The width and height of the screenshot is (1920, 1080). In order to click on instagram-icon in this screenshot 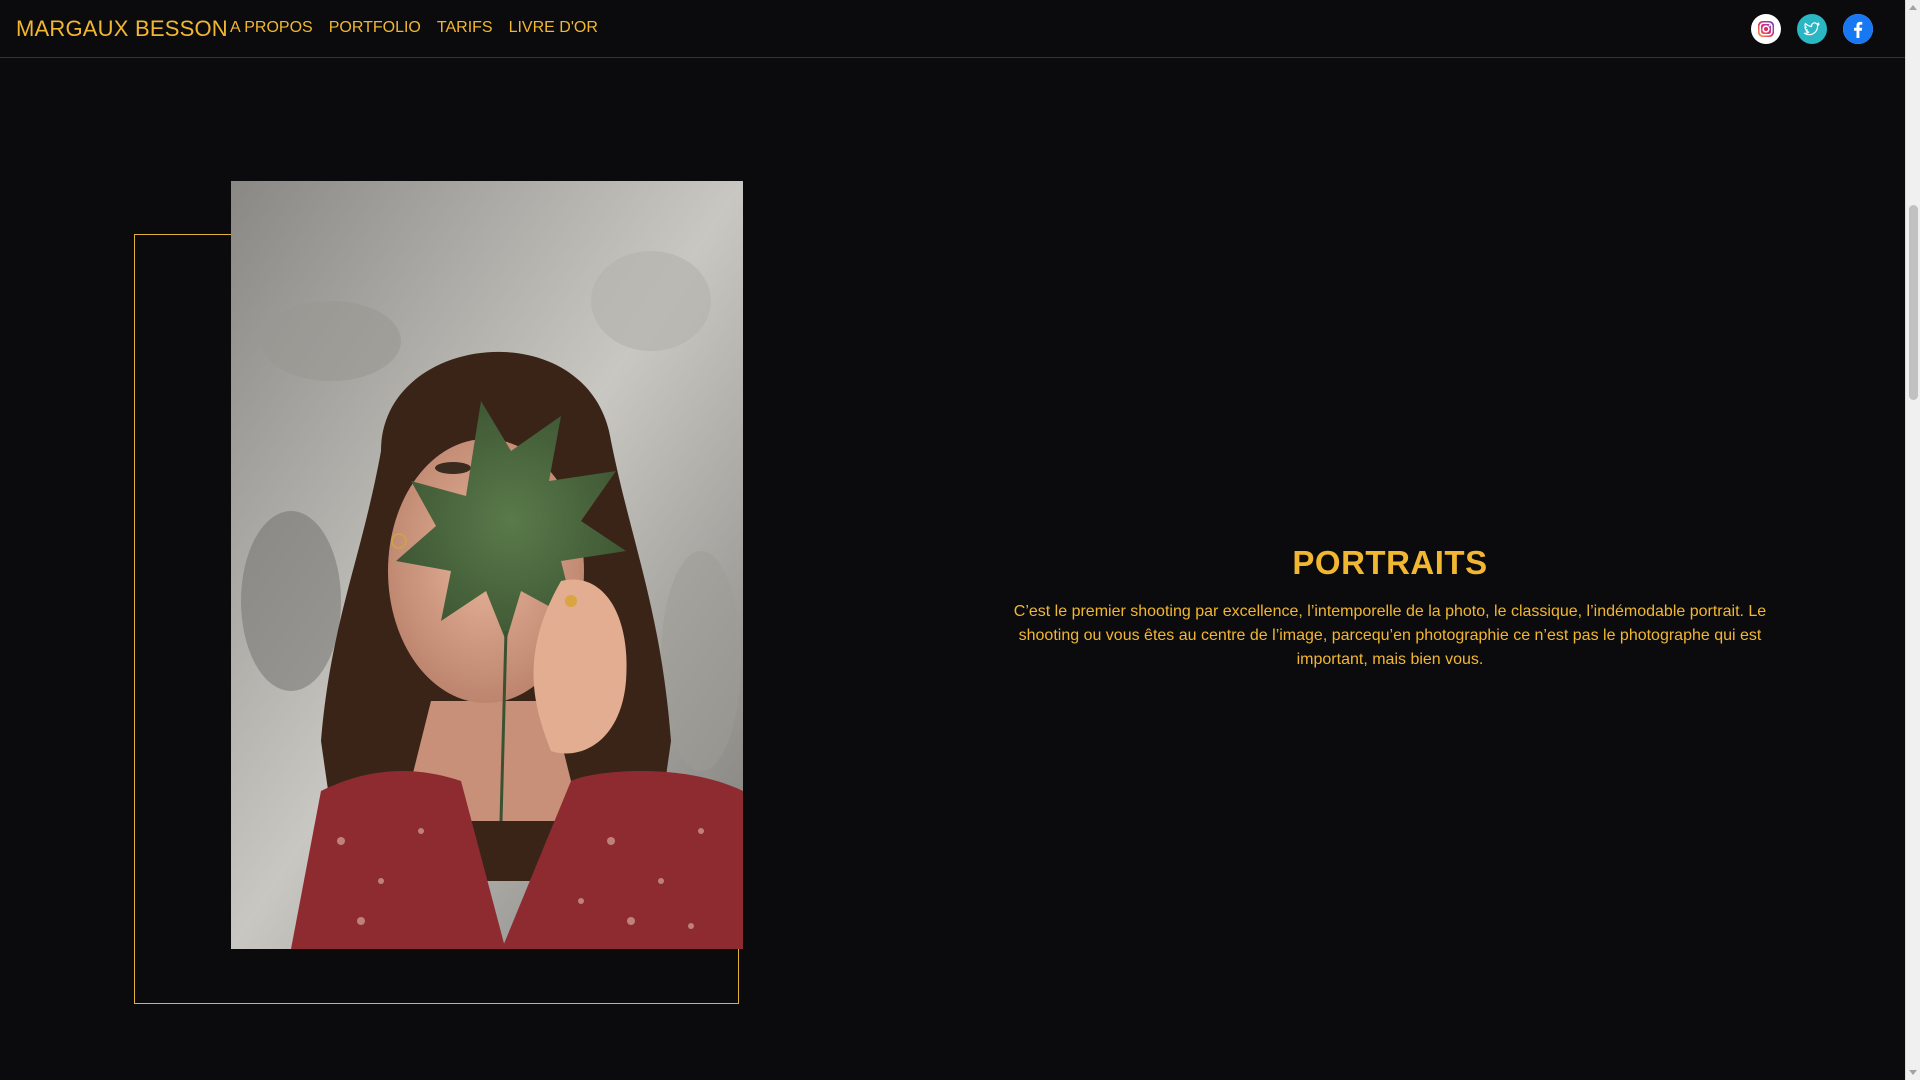, I will do `click(1766, 29)`.